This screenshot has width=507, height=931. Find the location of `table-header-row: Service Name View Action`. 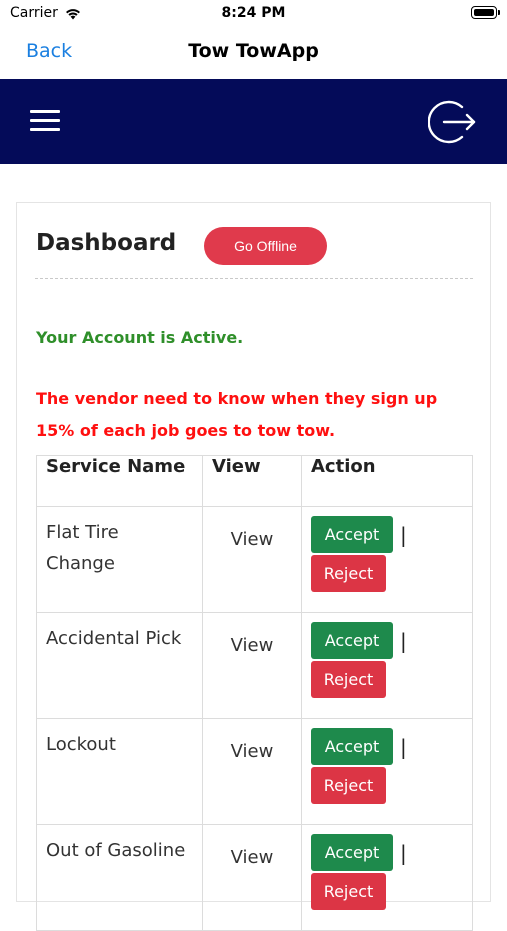

table-header-row: Service Name View Action is located at coordinates (254, 481).